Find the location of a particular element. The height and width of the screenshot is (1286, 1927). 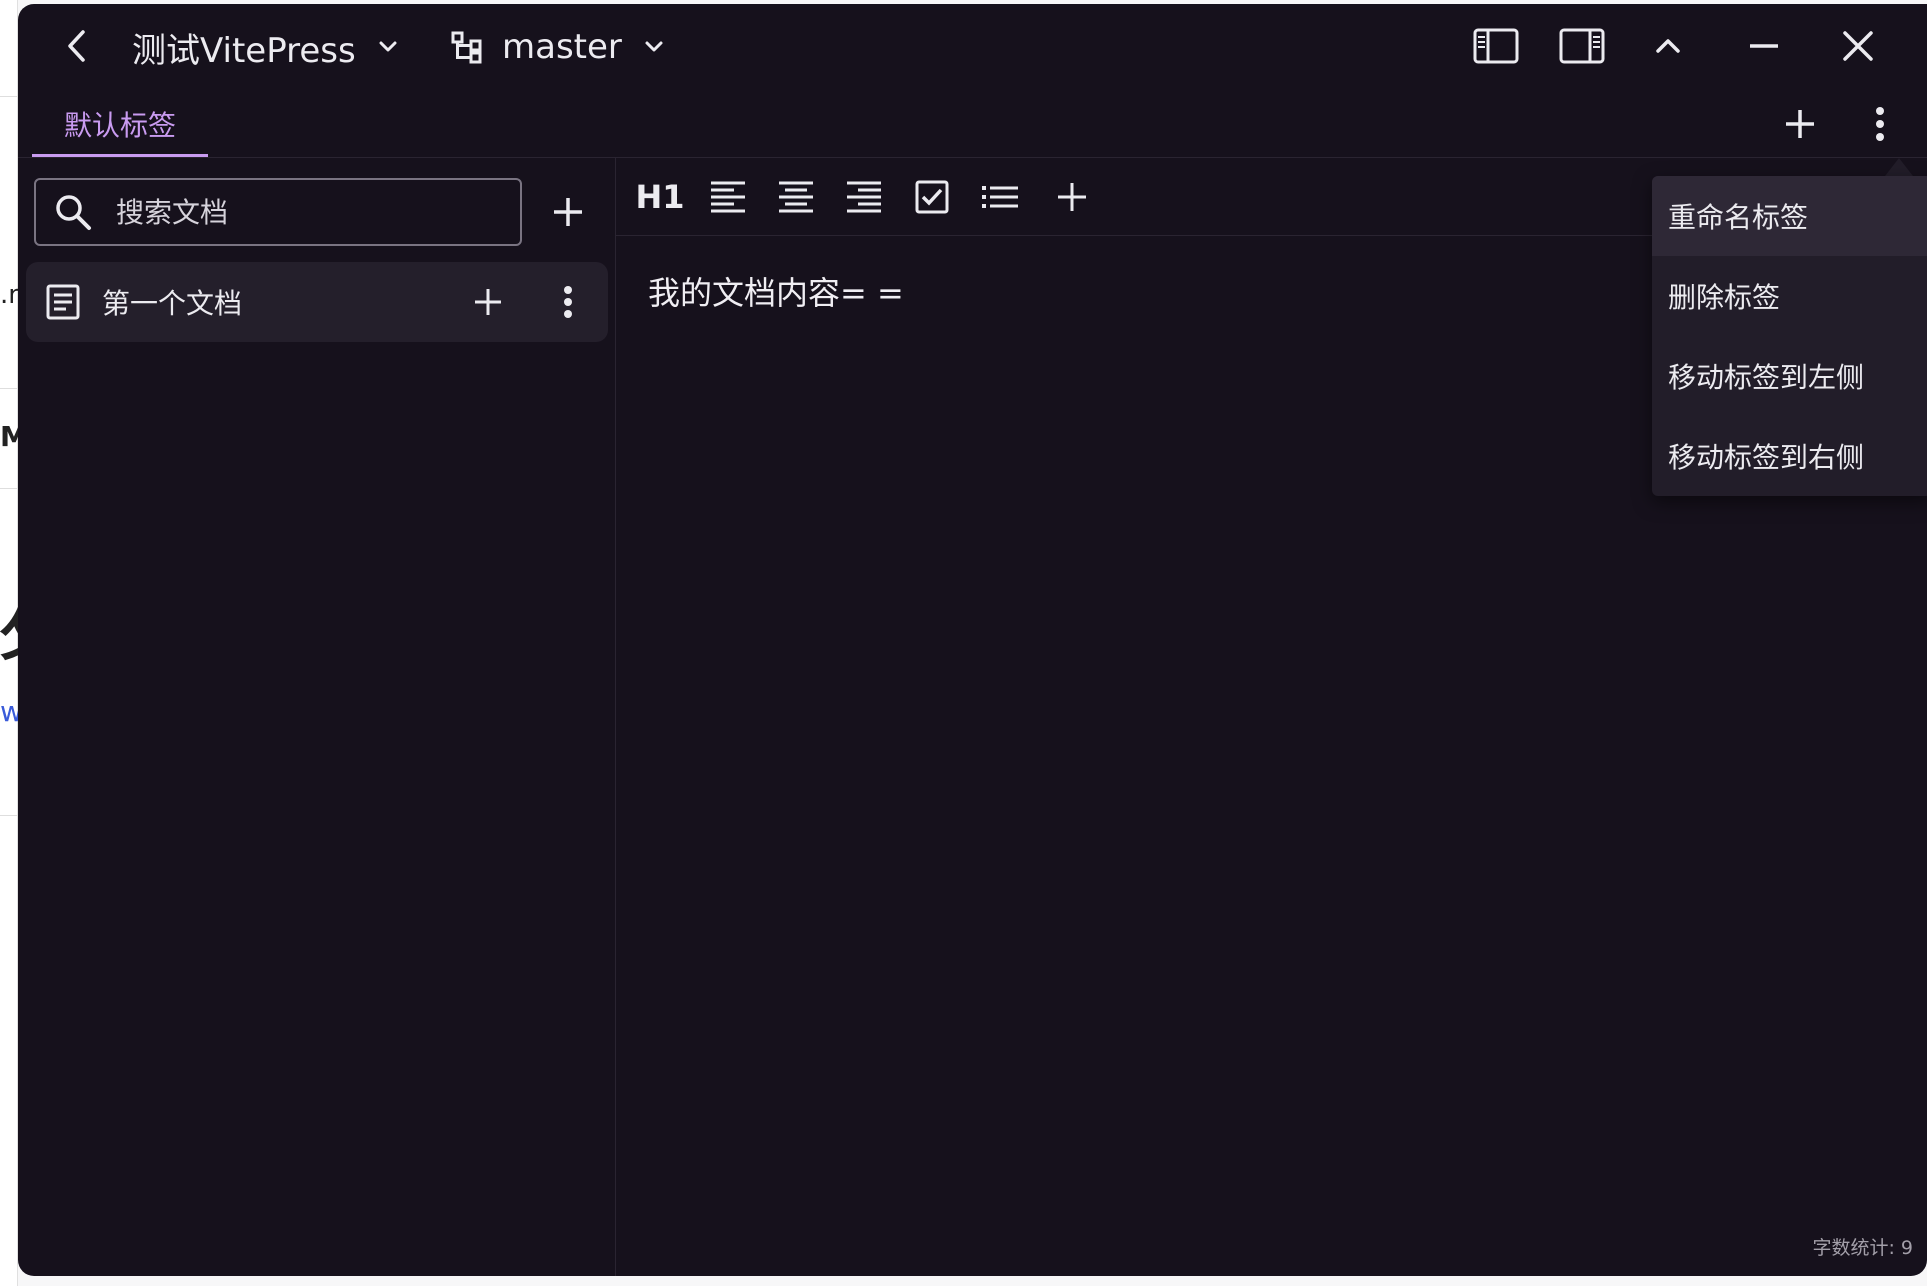

add-subdocument-button is located at coordinates (488, 302).